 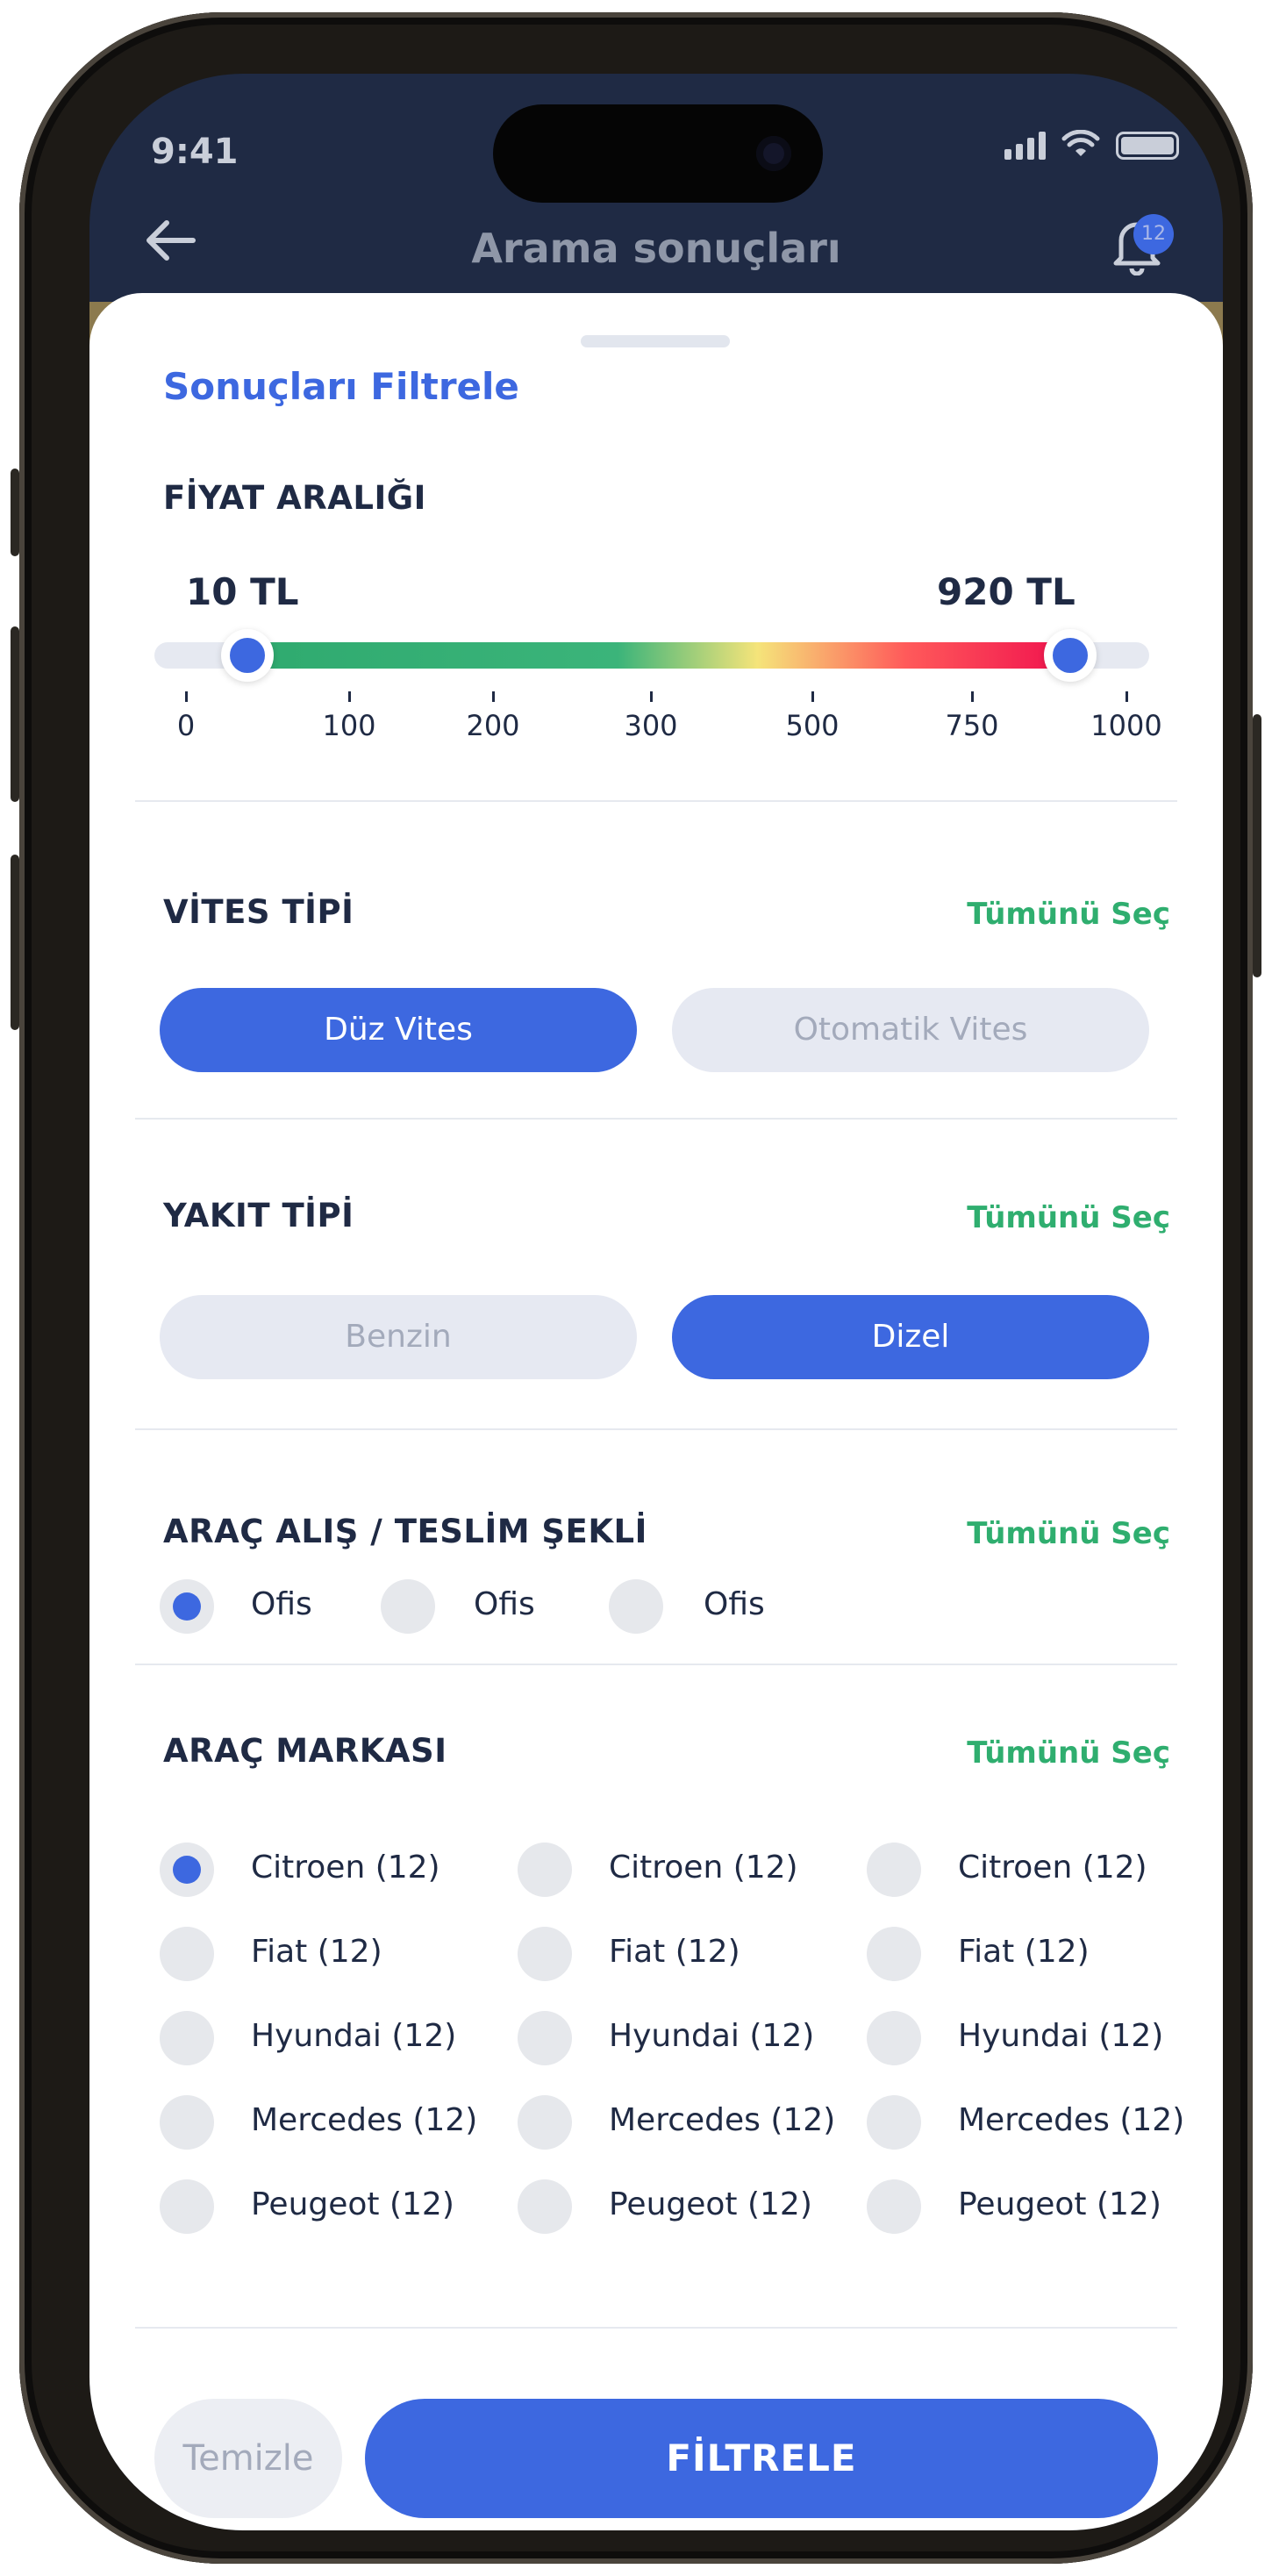 What do you see at coordinates (972, 725) in the screenshot?
I see `price-tick-label: 750` at bounding box center [972, 725].